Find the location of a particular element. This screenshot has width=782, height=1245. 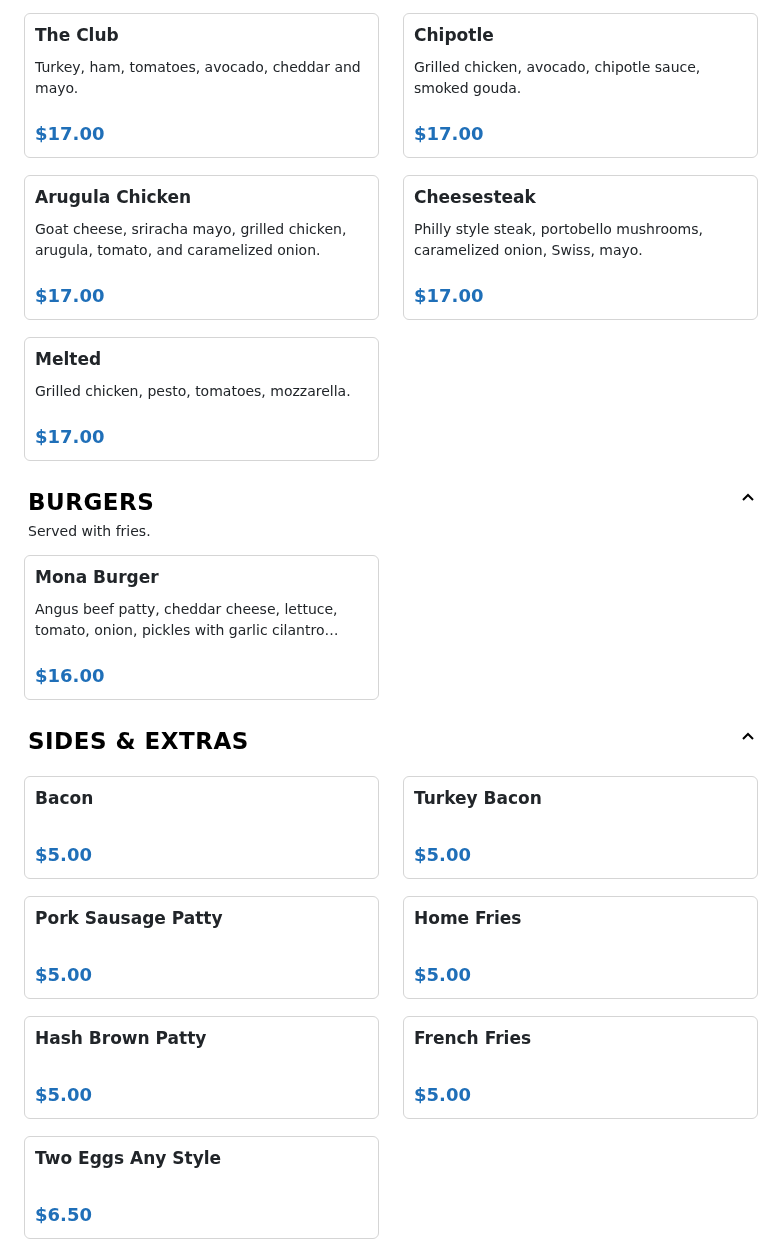

item-name: Turkey Bacon is located at coordinates (478, 798).